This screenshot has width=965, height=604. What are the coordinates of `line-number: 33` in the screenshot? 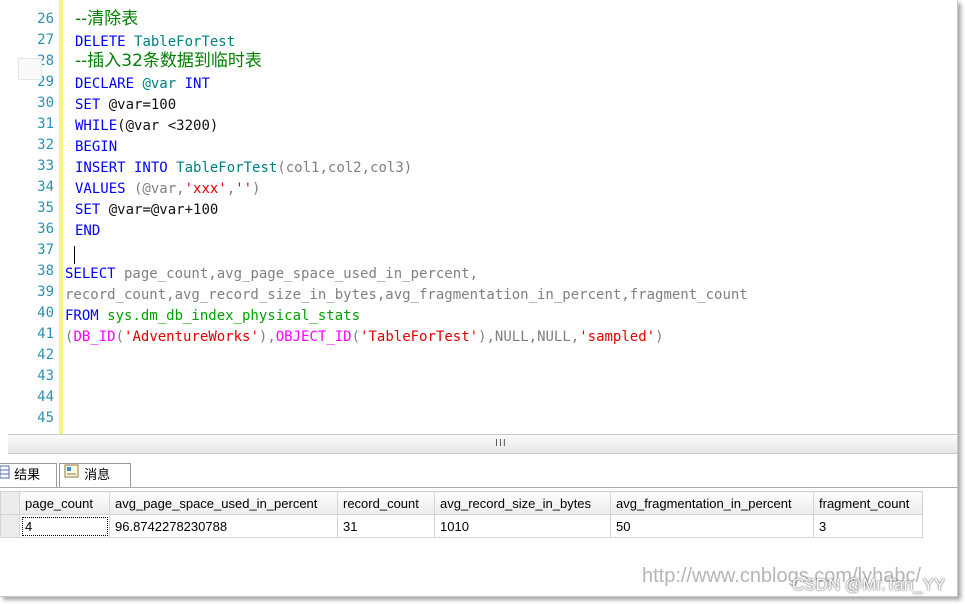 It's located at (45, 166).